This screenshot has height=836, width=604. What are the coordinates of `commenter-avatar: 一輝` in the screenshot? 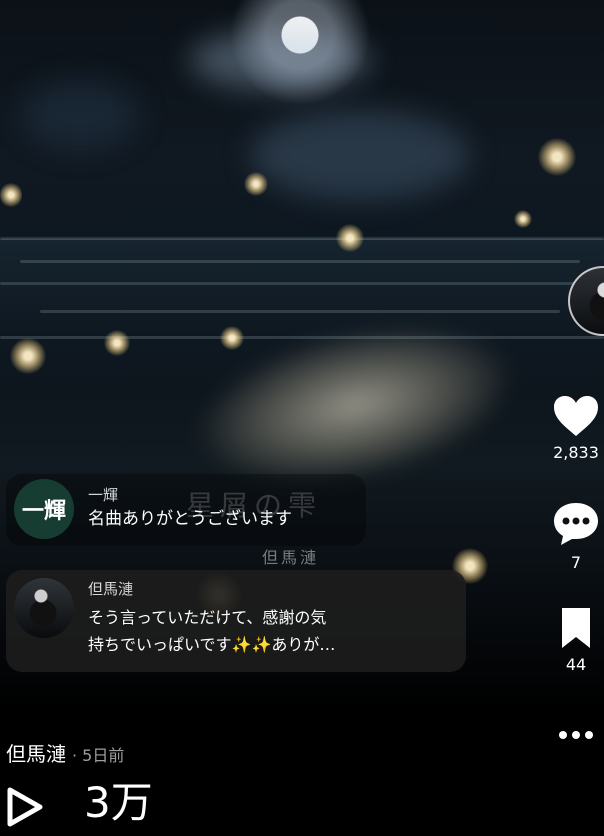 It's located at (44, 509).